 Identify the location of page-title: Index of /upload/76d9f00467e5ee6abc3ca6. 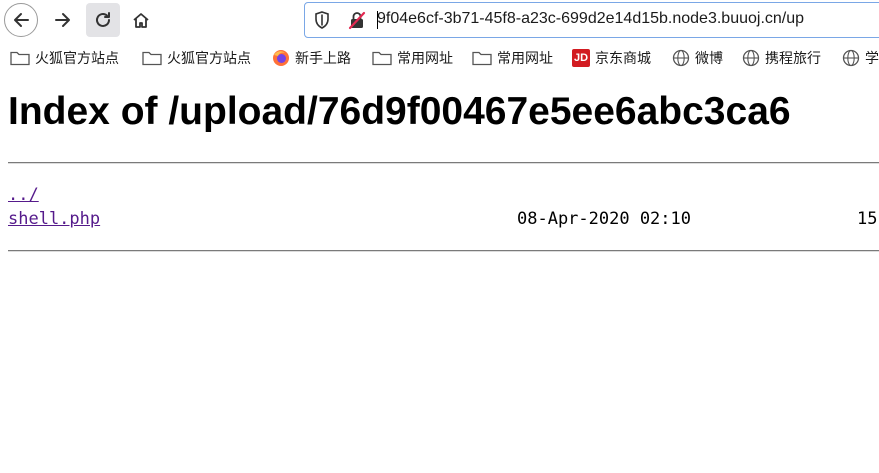
(399, 111).